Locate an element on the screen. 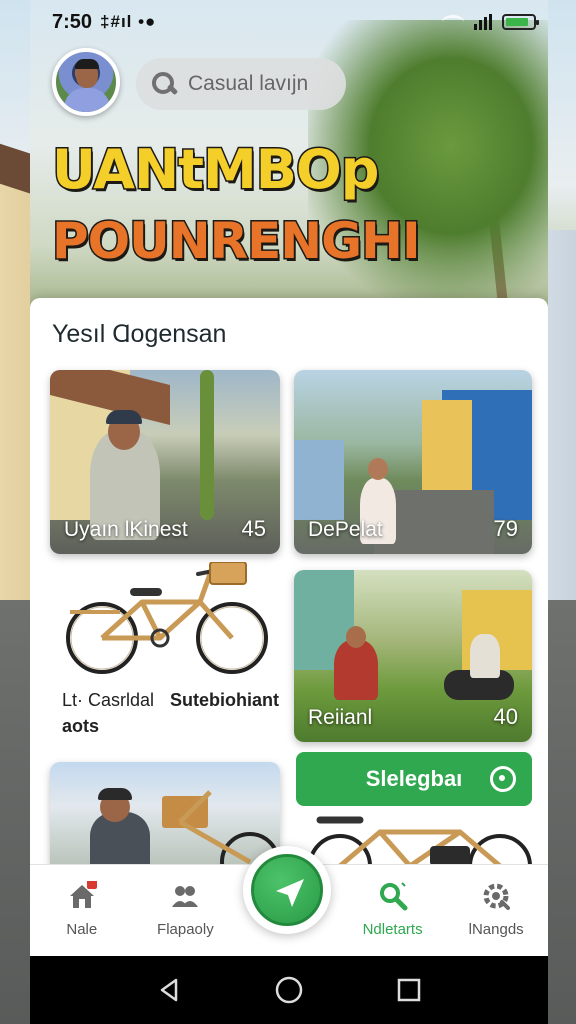  status-bar: 7:50 ‡#ıl •● is located at coordinates (289, 22).